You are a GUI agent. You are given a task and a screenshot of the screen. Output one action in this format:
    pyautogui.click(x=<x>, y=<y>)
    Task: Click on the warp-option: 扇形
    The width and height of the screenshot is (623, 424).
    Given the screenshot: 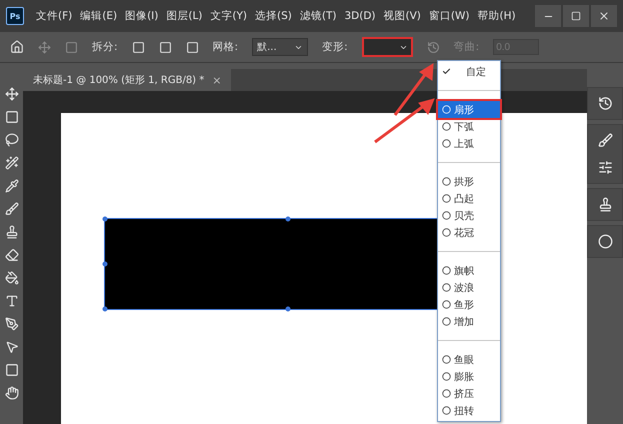 What is the action you would take?
    pyautogui.click(x=469, y=109)
    